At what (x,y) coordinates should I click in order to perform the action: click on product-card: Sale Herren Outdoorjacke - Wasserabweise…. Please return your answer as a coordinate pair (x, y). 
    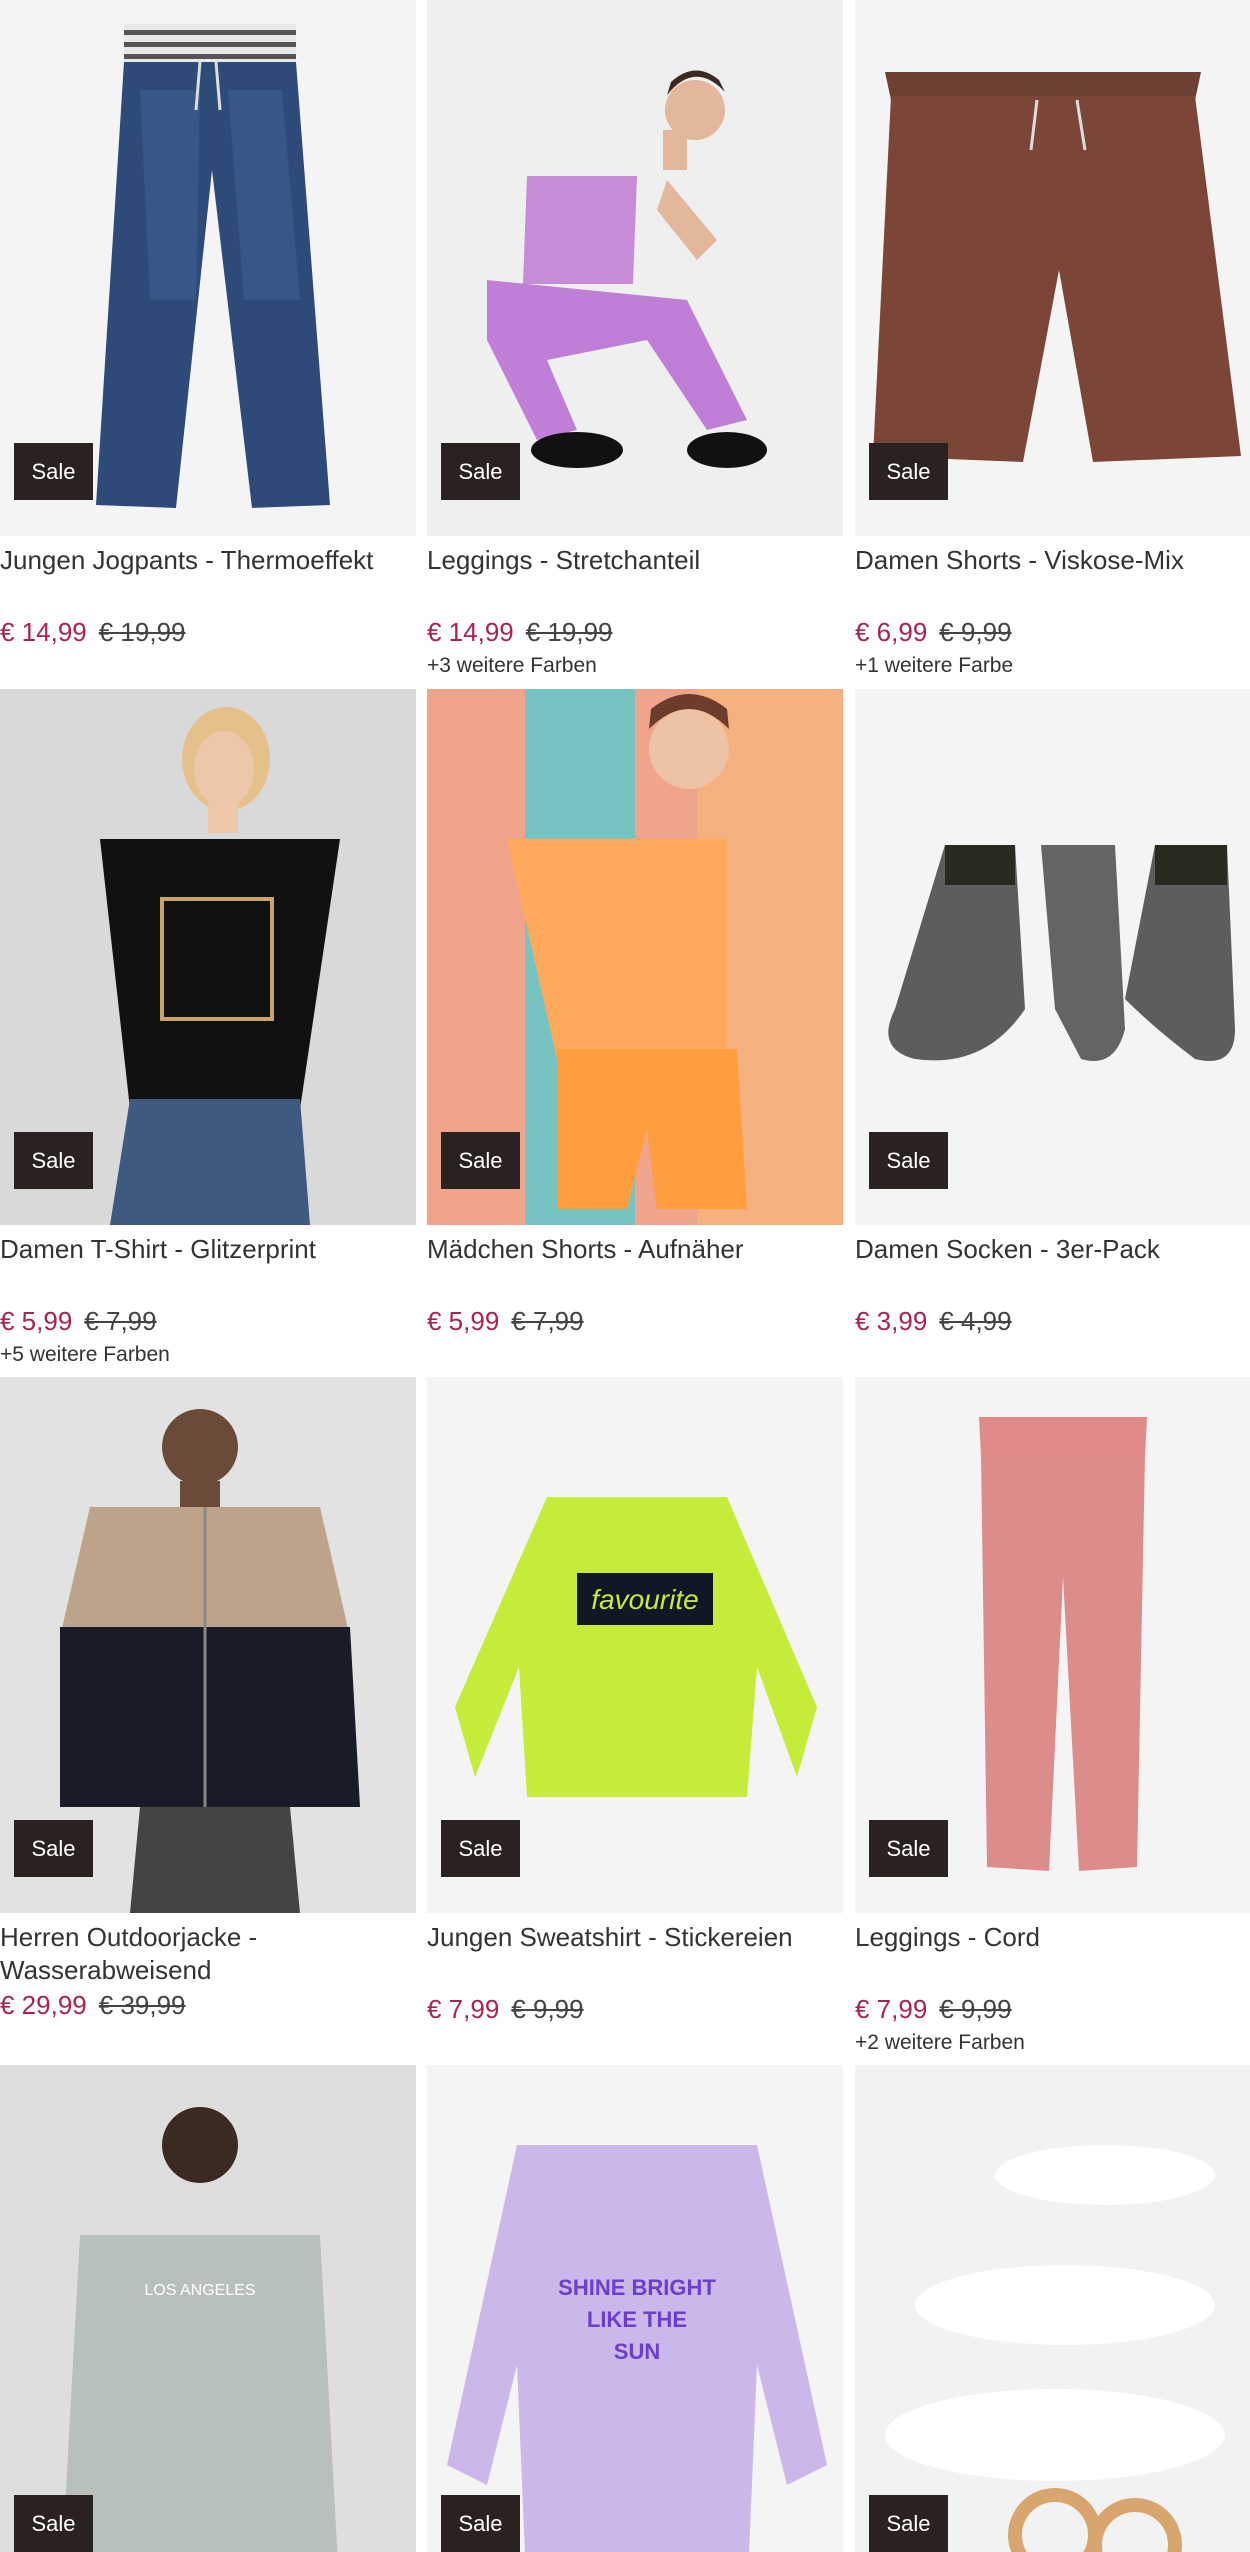
    Looking at the image, I should click on (208, 1698).